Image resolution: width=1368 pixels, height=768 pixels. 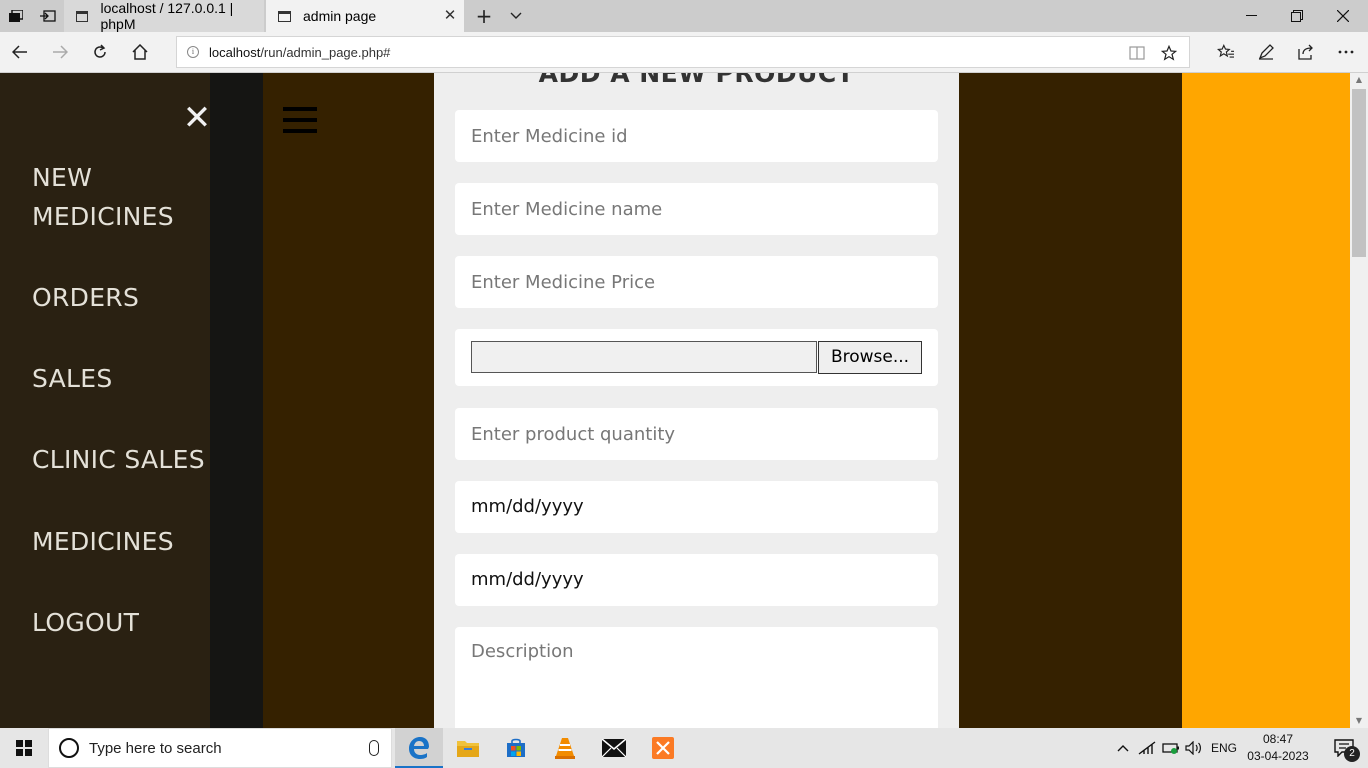 I want to click on side-nav-label: MEDICINES, so click(x=103, y=216).